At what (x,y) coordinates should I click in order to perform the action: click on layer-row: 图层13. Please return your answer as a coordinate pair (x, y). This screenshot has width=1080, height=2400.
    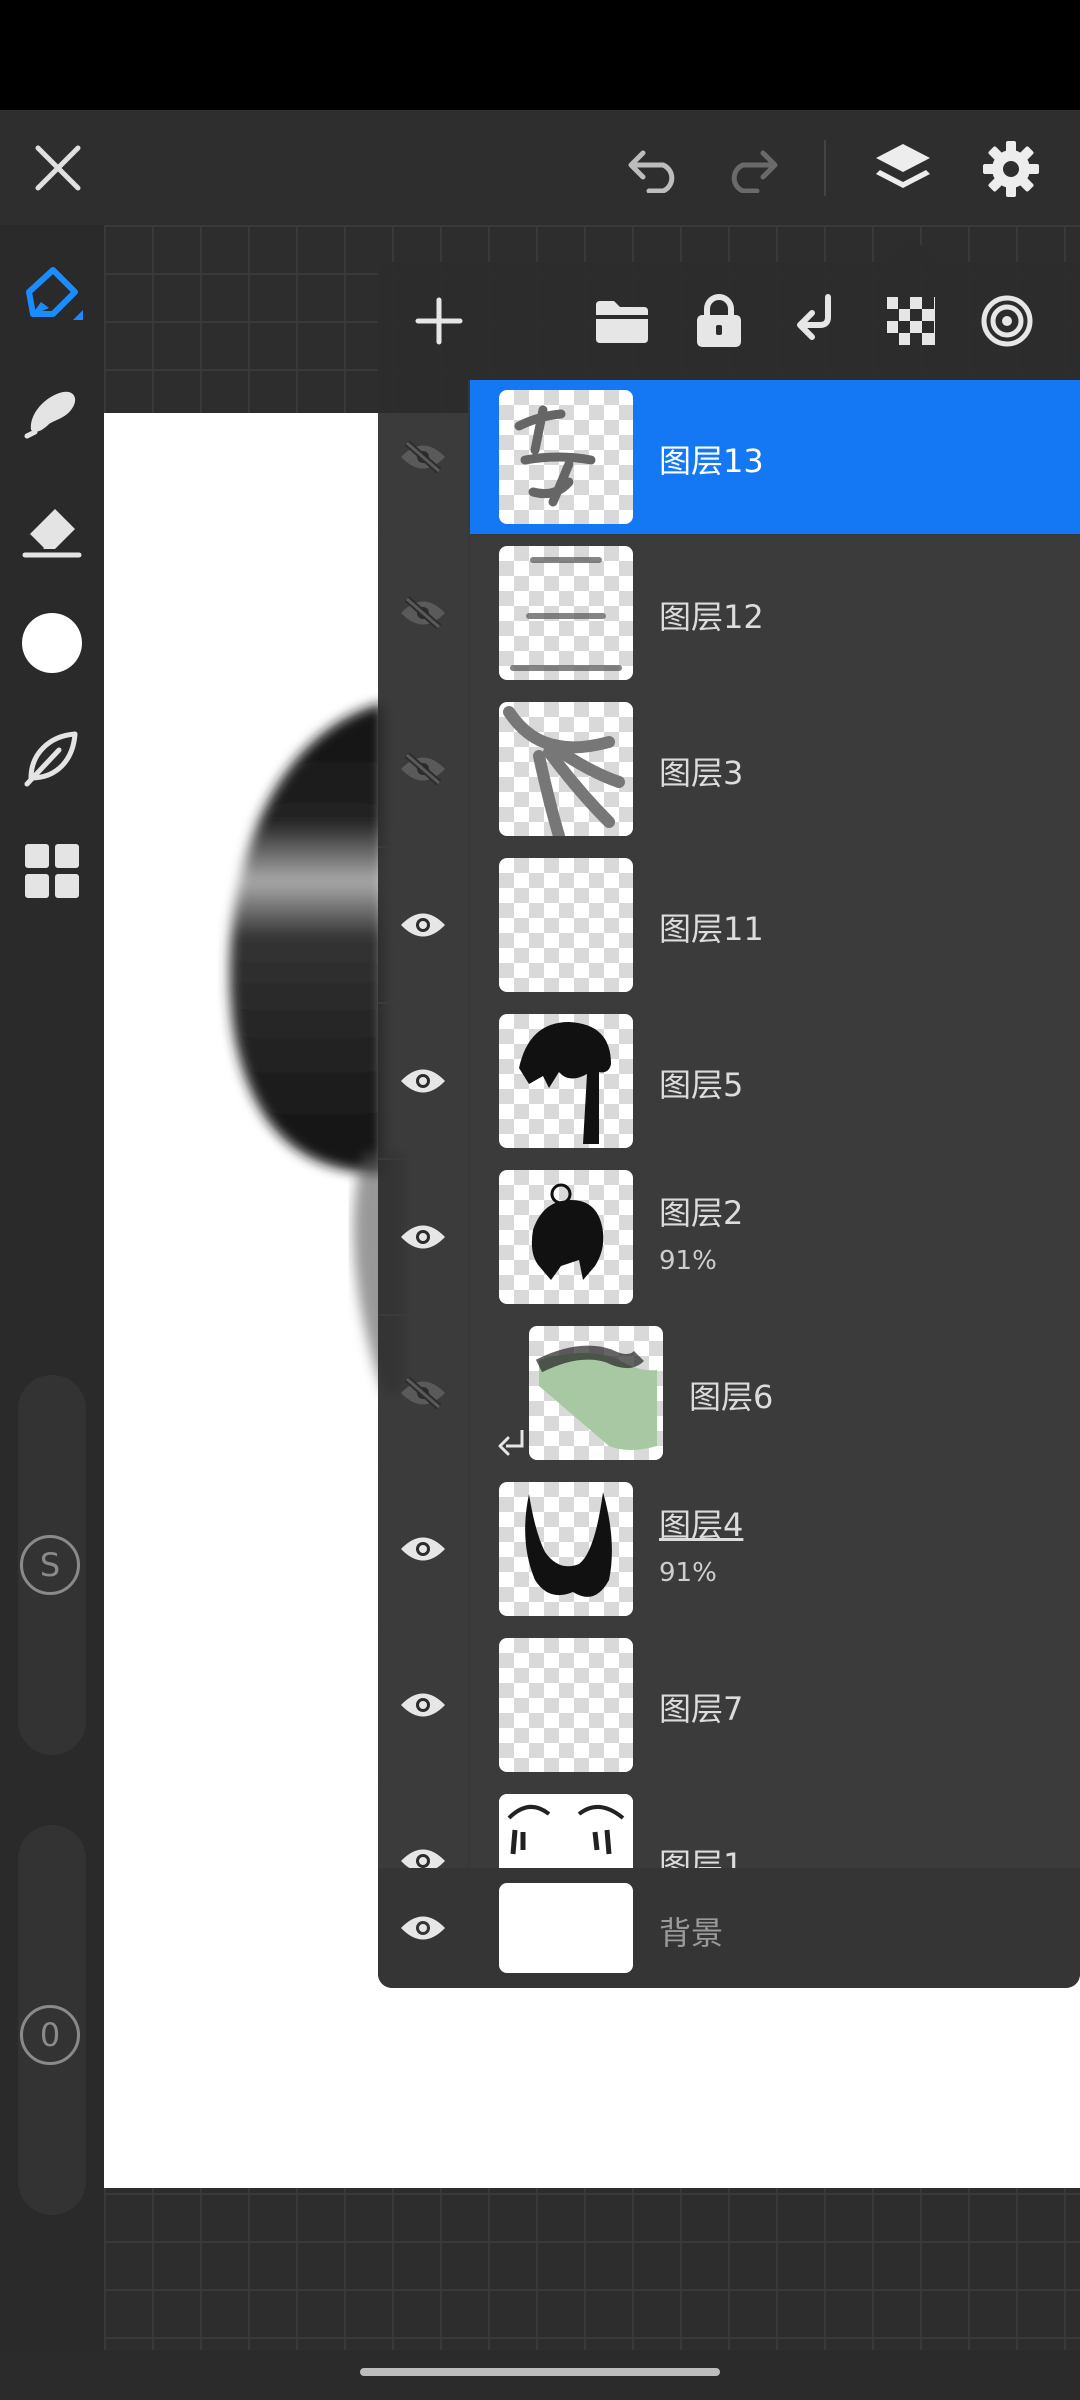
    Looking at the image, I should click on (729, 458).